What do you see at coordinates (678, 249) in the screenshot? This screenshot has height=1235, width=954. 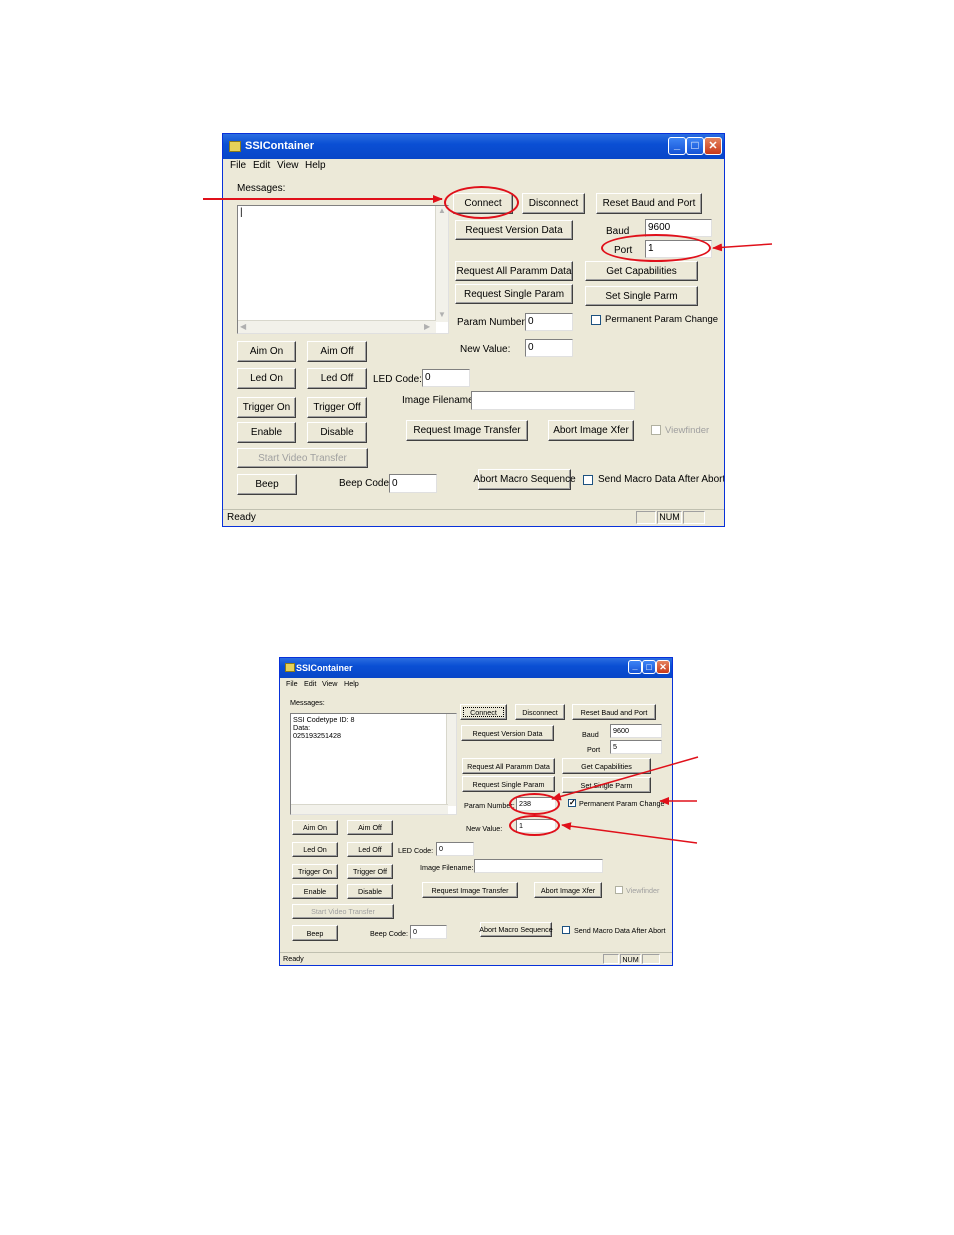 I see `port-field: 1` at bounding box center [678, 249].